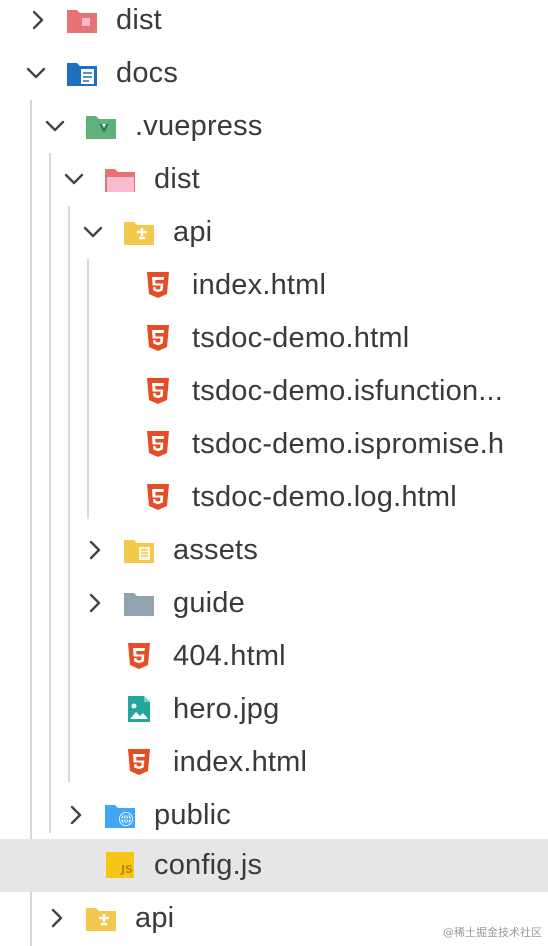 The image size is (548, 946). Describe the element at coordinates (274, 232) in the screenshot. I see `tree-item-api: api` at that location.